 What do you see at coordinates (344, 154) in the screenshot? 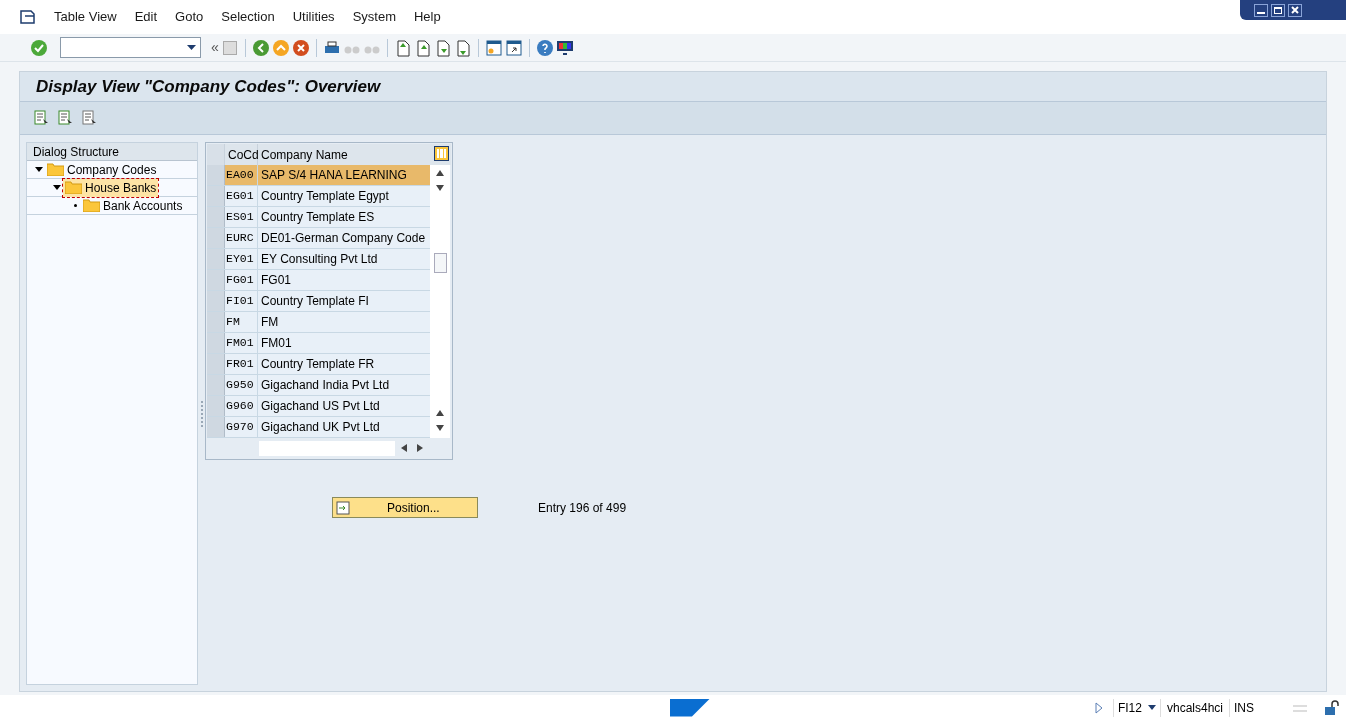
I see `column-header: Company Name` at bounding box center [344, 154].